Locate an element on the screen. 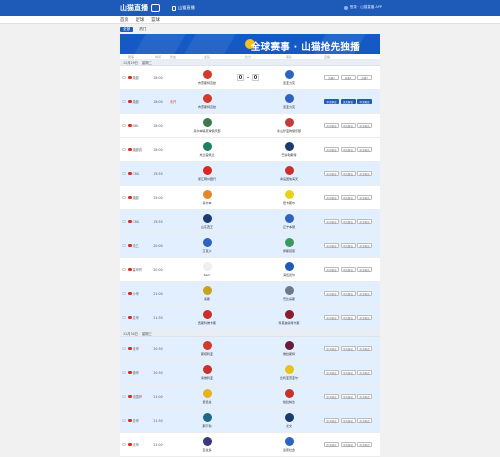 Image resolution: width=500 pixels, height=457 pixels. away-team: 尤文 is located at coordinates (289, 420).